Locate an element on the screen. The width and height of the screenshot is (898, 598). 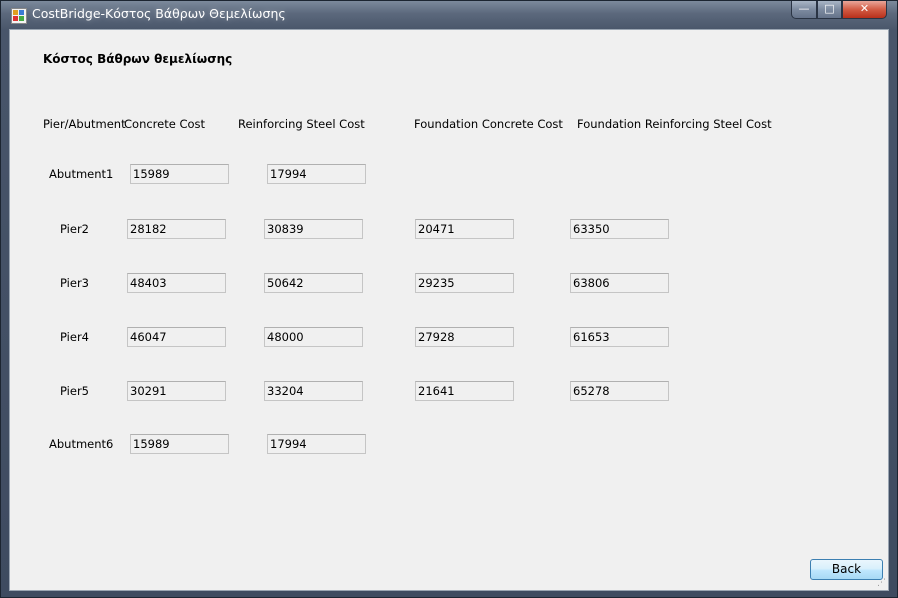
row-label-pier3: Pier3 is located at coordinates (74, 283).